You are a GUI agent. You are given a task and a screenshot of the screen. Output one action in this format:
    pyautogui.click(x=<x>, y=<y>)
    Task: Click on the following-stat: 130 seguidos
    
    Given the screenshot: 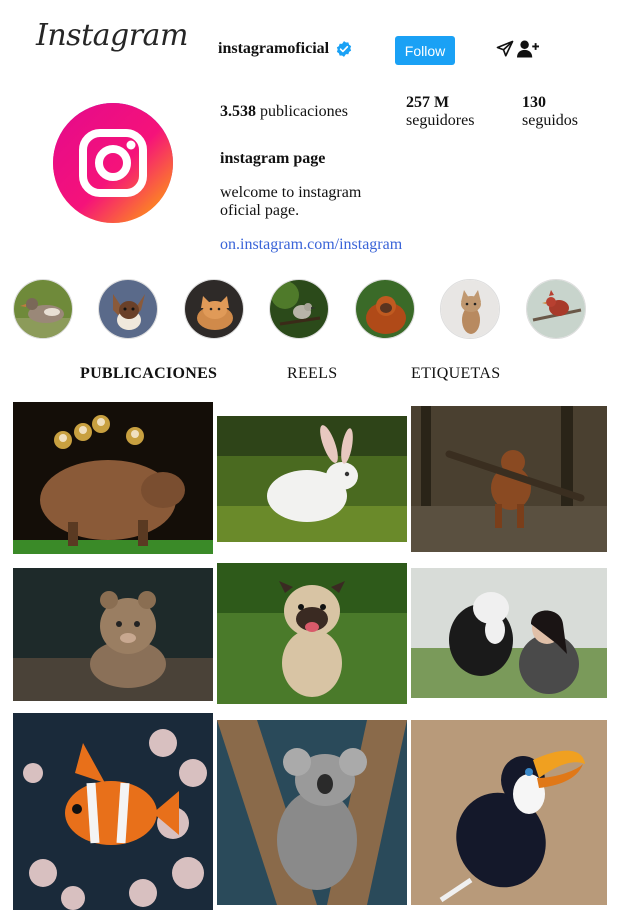 What is the action you would take?
    pyautogui.click(x=550, y=112)
    